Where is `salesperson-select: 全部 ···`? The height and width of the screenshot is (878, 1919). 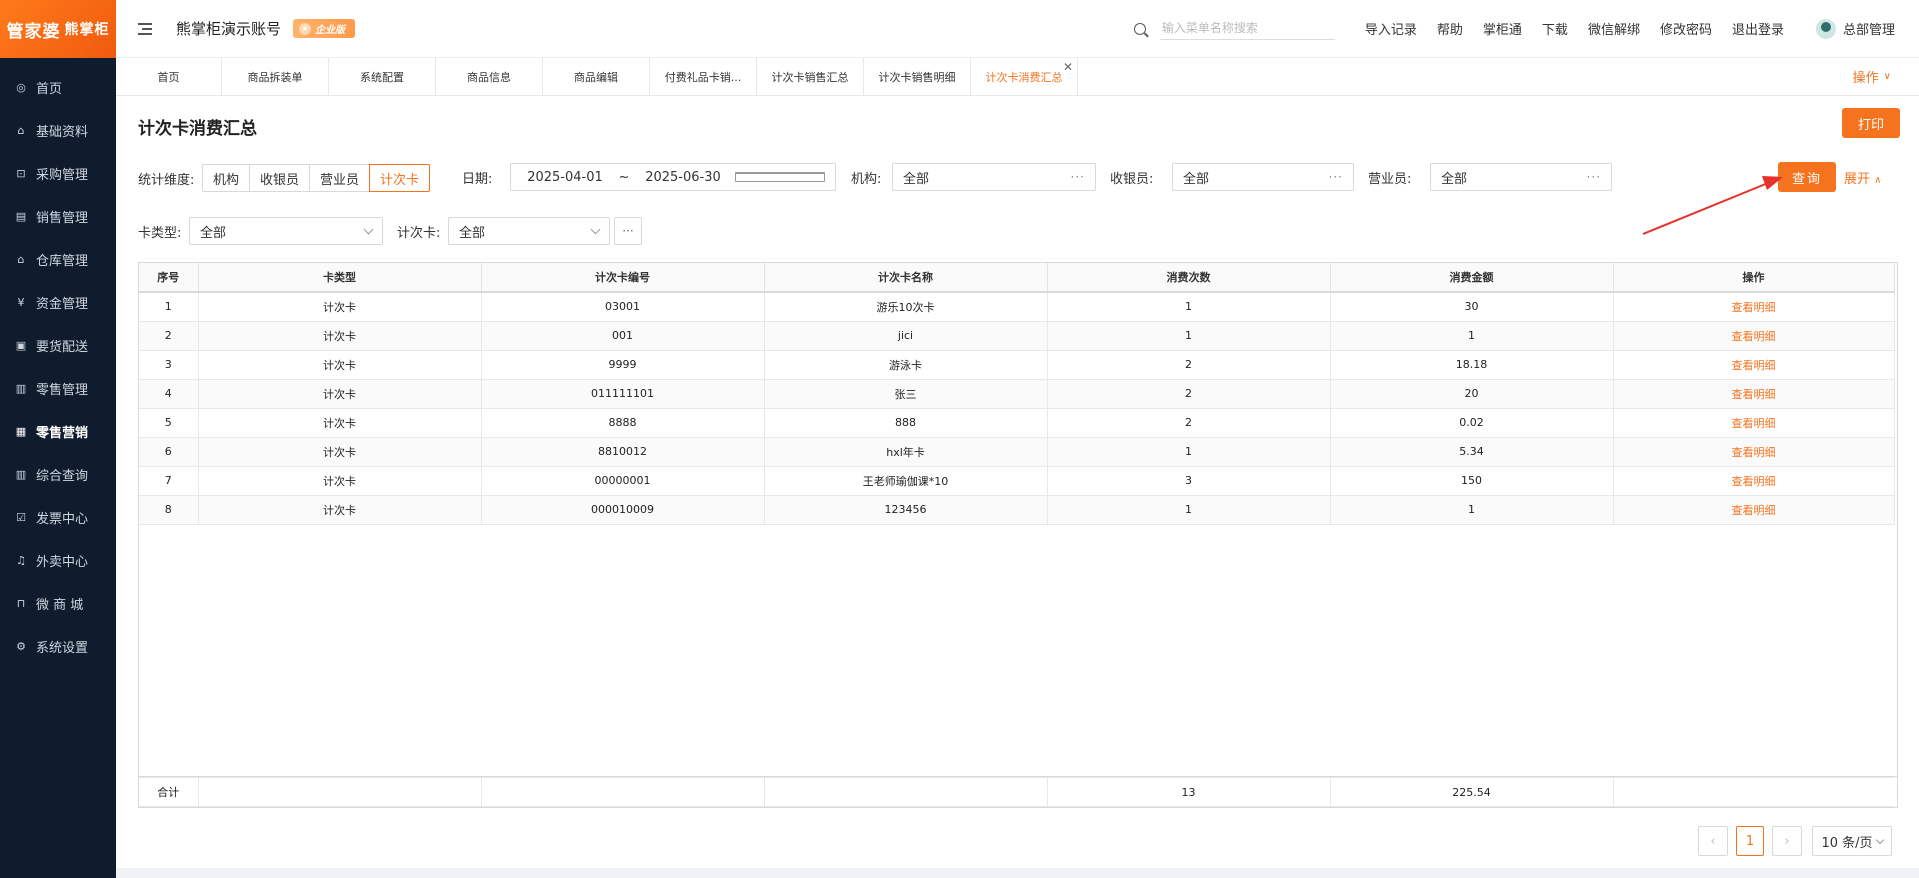 salesperson-select: 全部 ··· is located at coordinates (1521, 177).